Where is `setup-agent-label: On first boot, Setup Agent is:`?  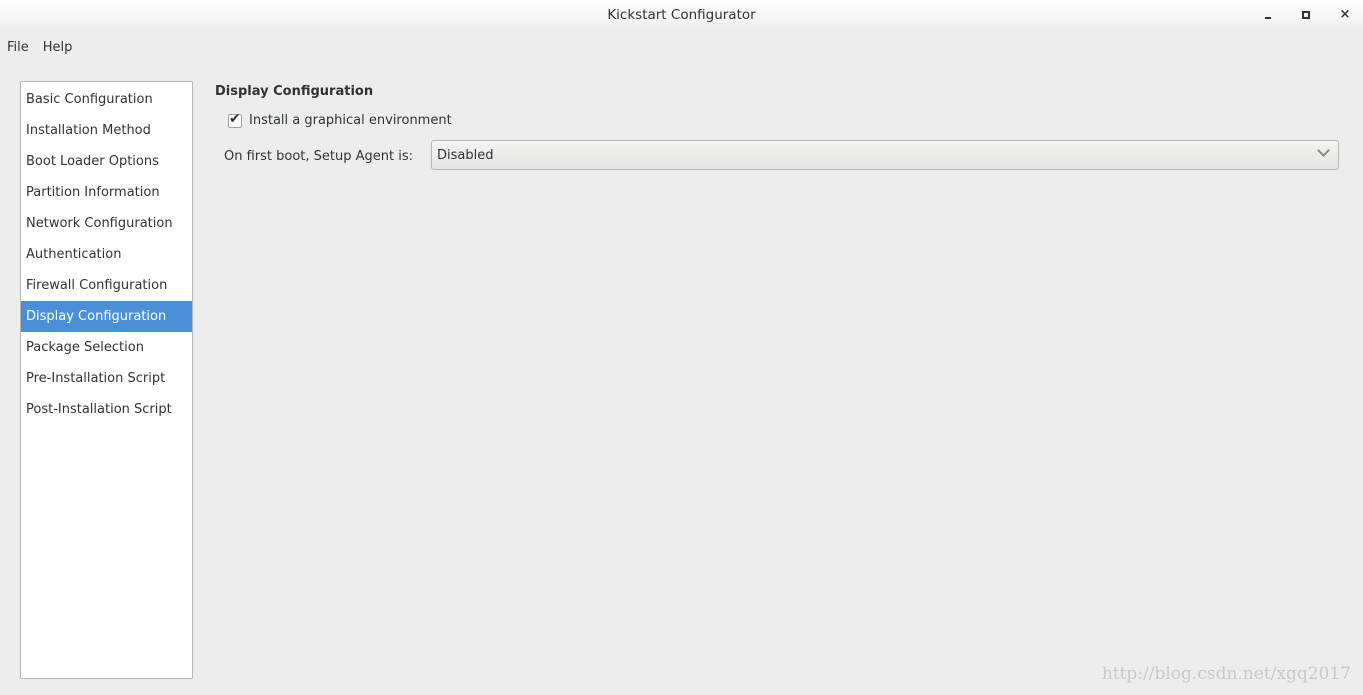 setup-agent-label: On first boot, Setup Agent is: is located at coordinates (319, 156).